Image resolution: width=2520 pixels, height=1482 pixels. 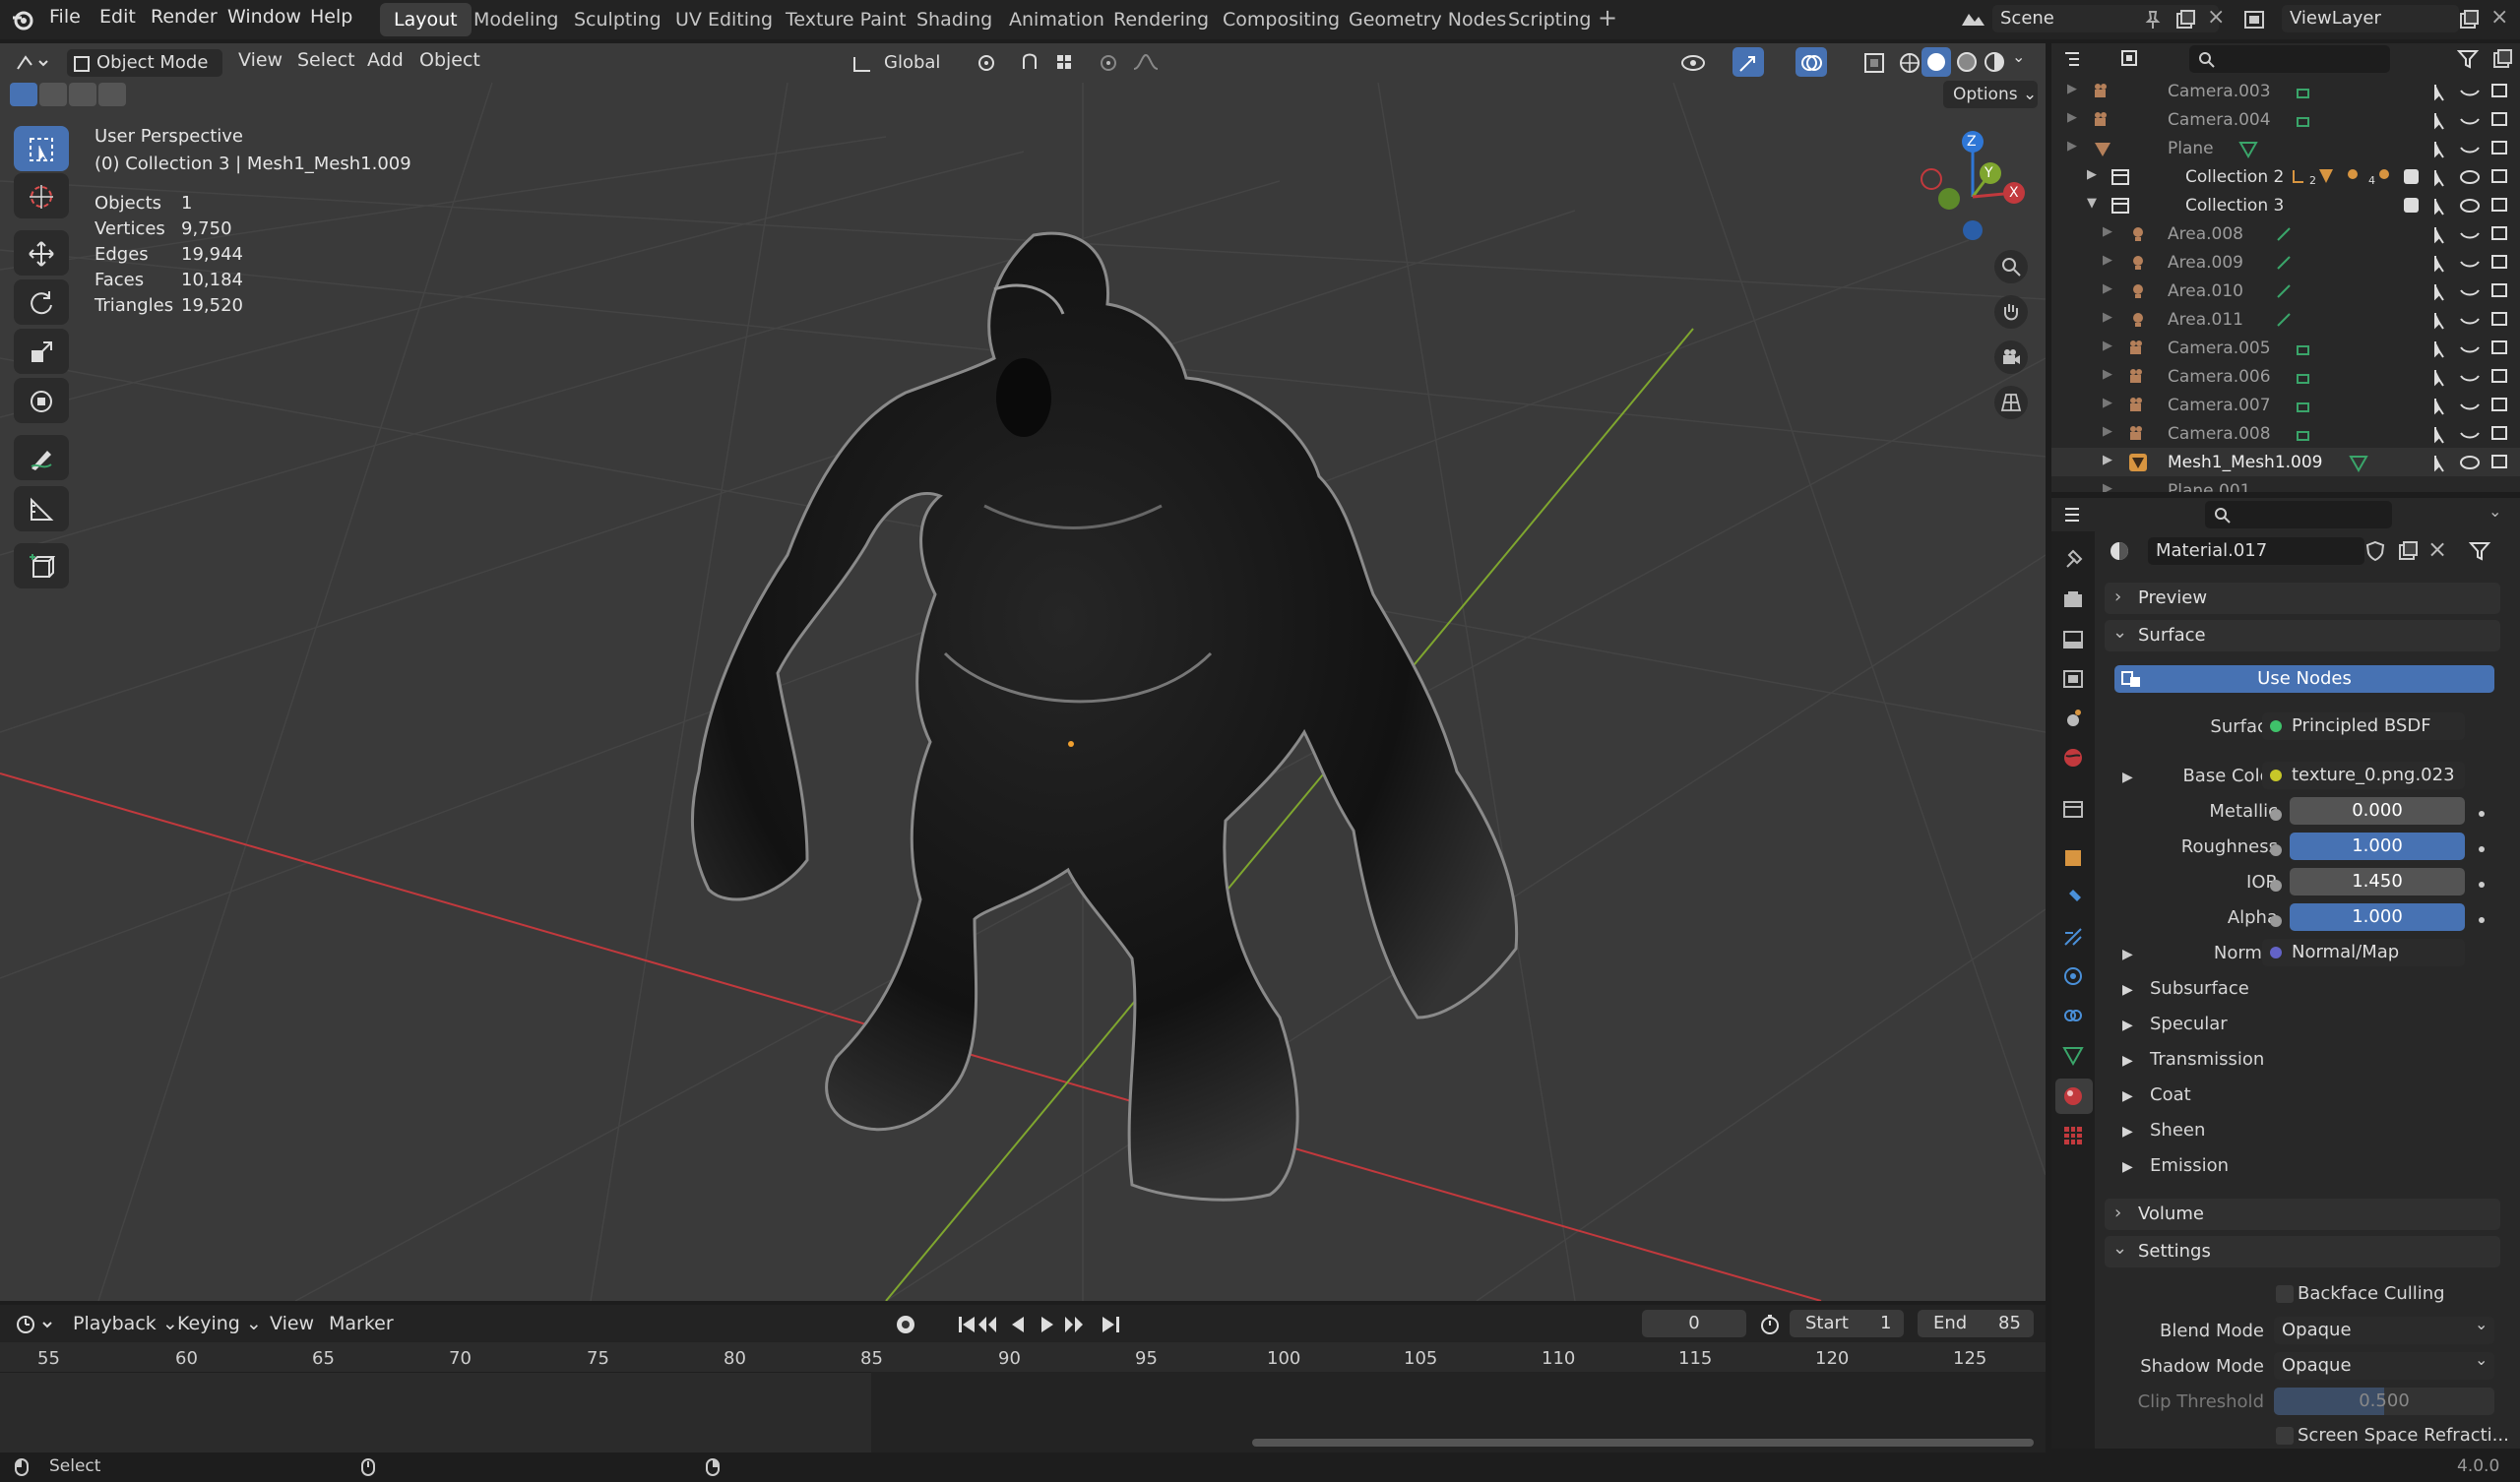 What do you see at coordinates (2018, 56) in the screenshot?
I see `shading-options-chevron-icon: ⌄` at bounding box center [2018, 56].